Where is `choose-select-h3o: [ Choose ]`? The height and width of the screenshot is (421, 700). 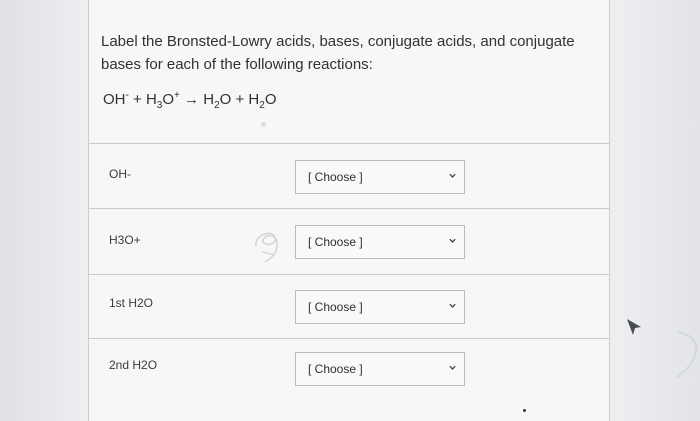 choose-select-h3o: [ Choose ] is located at coordinates (380, 242).